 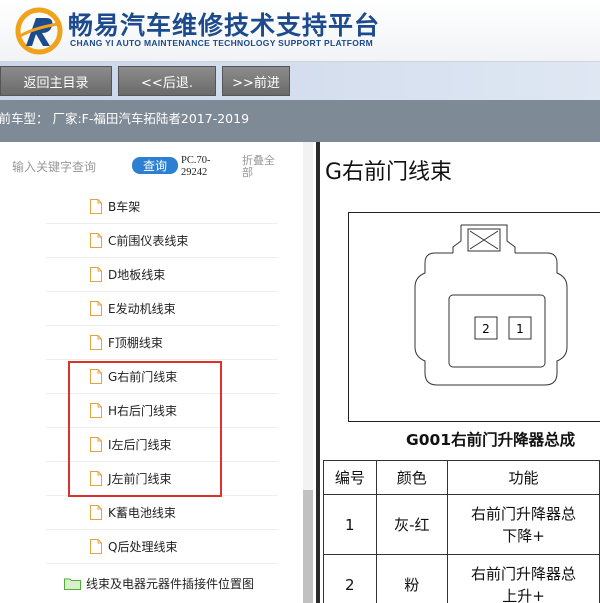 I want to click on table-row: 2 粉 右前门升降器总 上升+, so click(x=461, y=578).